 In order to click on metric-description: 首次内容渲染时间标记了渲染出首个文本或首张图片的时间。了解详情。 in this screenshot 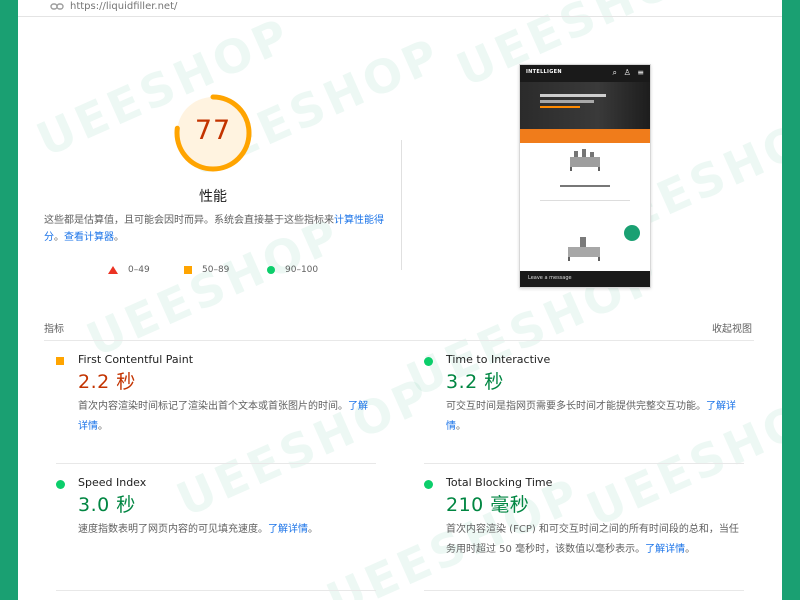, I will do `click(227, 417)`.